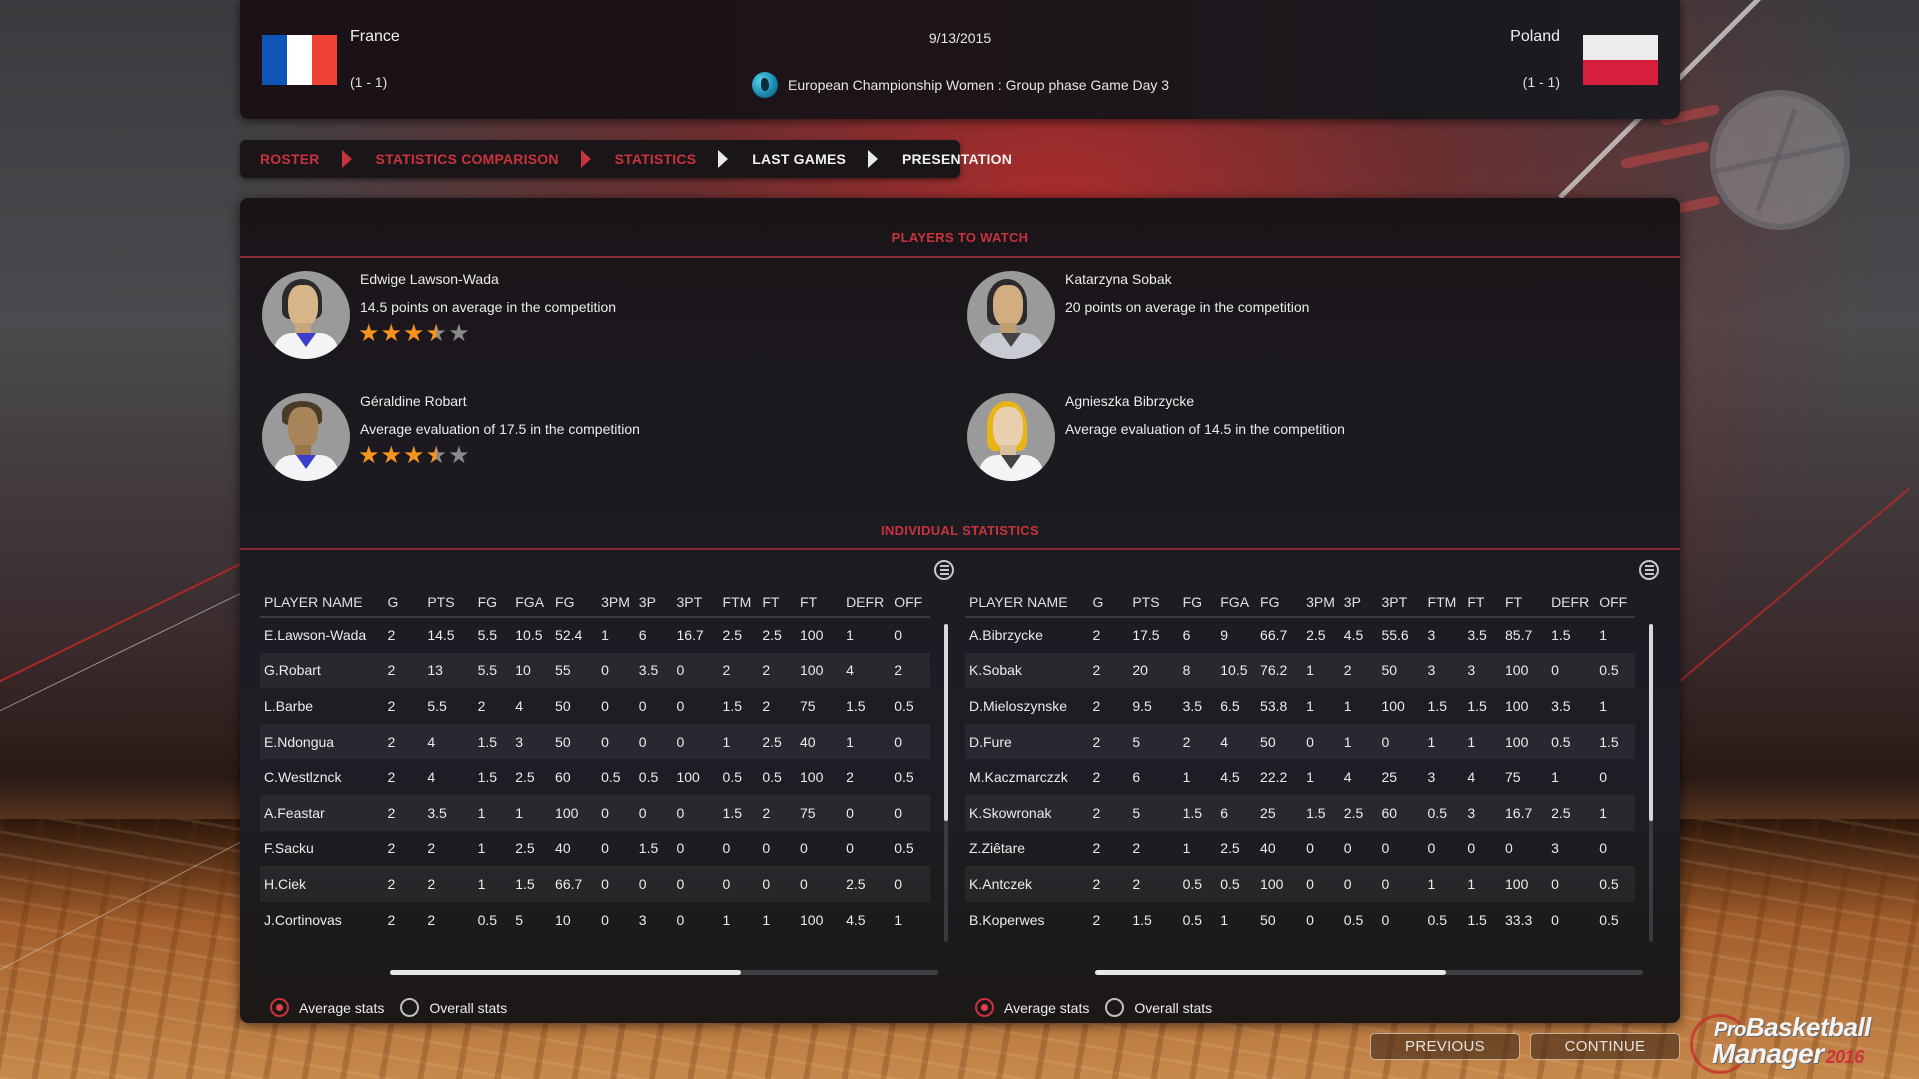  I want to click on table-row: J.Cortinovas 2 2 0.5 5 10 0 3 0 1 1 100 4.5 1, so click(595, 920).